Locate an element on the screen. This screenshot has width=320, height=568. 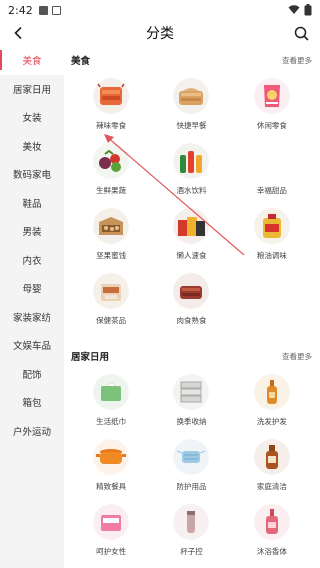
mask-icon is located at coordinates (191, 457).